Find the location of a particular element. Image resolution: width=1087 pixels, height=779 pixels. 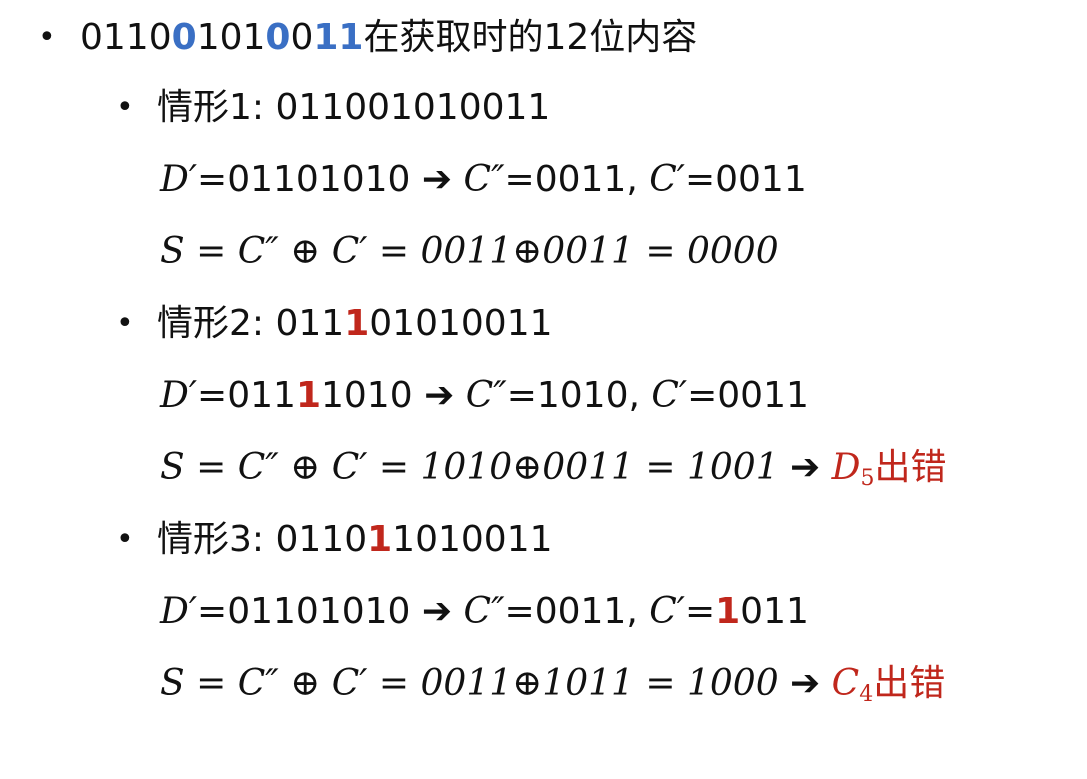

case1-d-line: D′=01101010 ➔ C″=0011, C′=0011 is located at coordinates (483, 180).